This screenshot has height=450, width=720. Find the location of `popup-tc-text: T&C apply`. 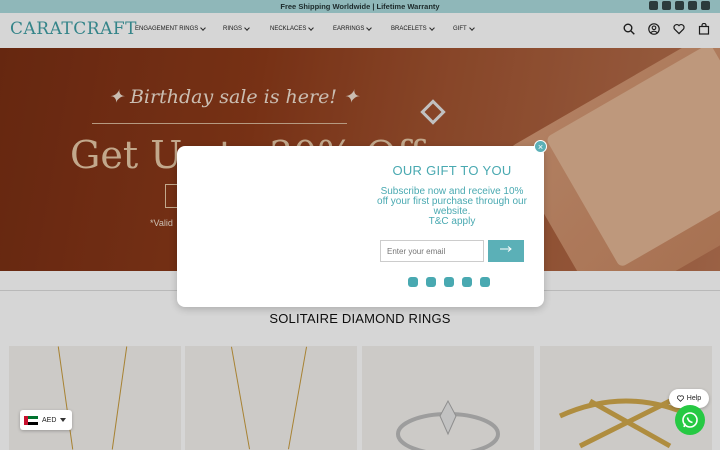

popup-tc-text: T&C apply is located at coordinates (452, 221).